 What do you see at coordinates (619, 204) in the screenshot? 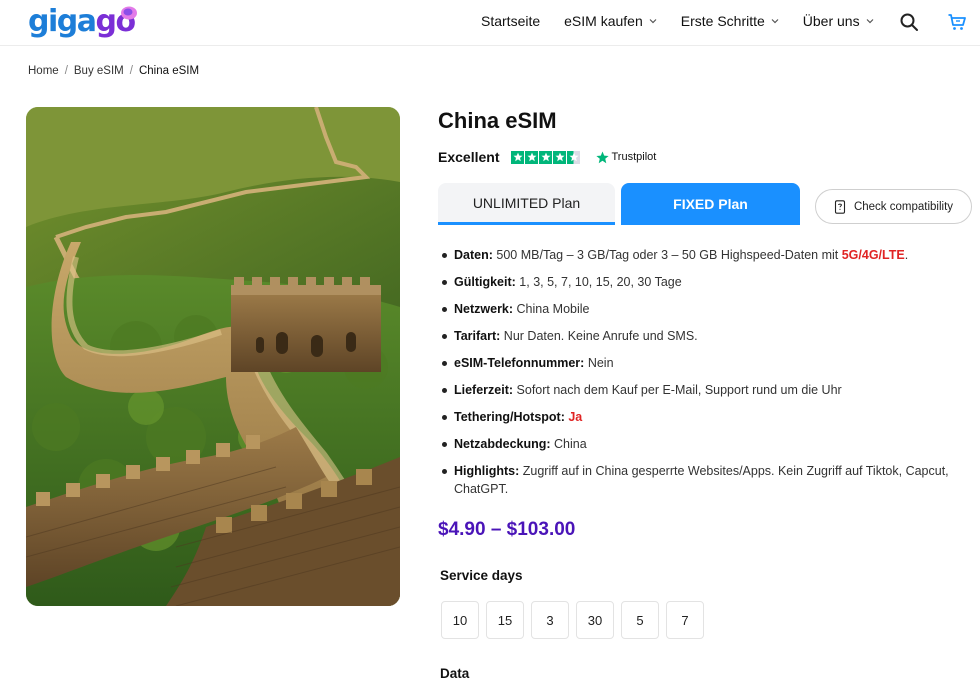
I see `plan-tabs: UNLIMITED Plan FIXED Plan` at bounding box center [619, 204].